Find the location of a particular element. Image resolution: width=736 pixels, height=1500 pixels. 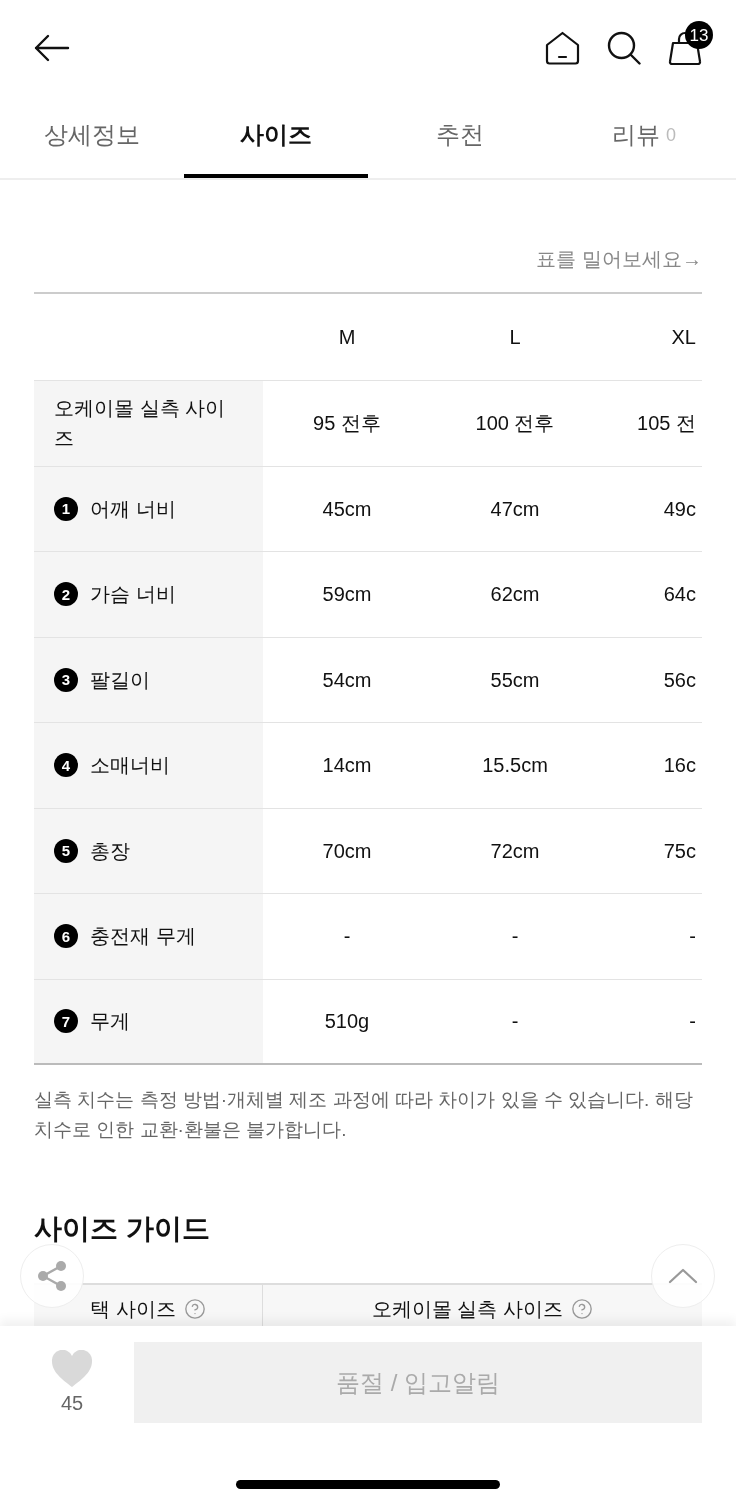

tab: 리뷰 0 is located at coordinates (644, 137).